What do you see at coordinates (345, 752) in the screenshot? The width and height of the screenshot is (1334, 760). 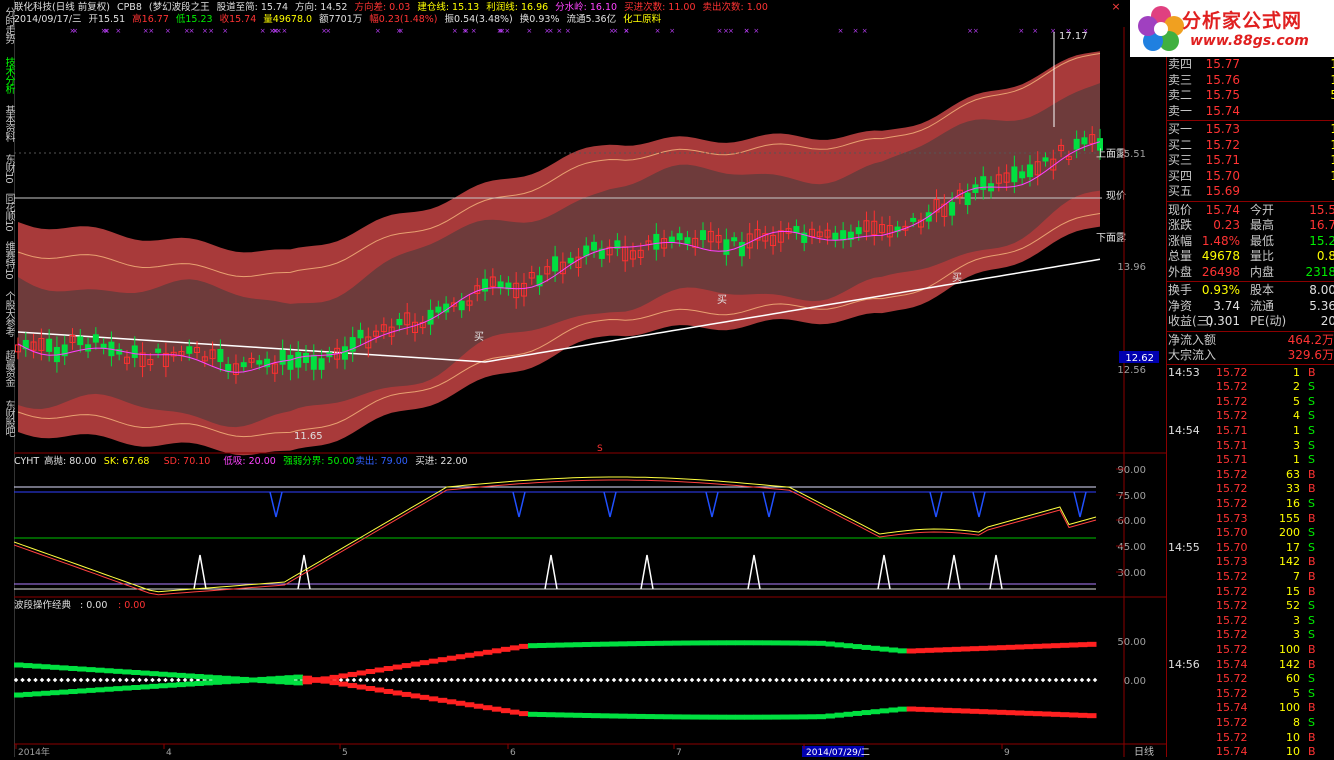 I see `xaxis-label: 5` at bounding box center [345, 752].